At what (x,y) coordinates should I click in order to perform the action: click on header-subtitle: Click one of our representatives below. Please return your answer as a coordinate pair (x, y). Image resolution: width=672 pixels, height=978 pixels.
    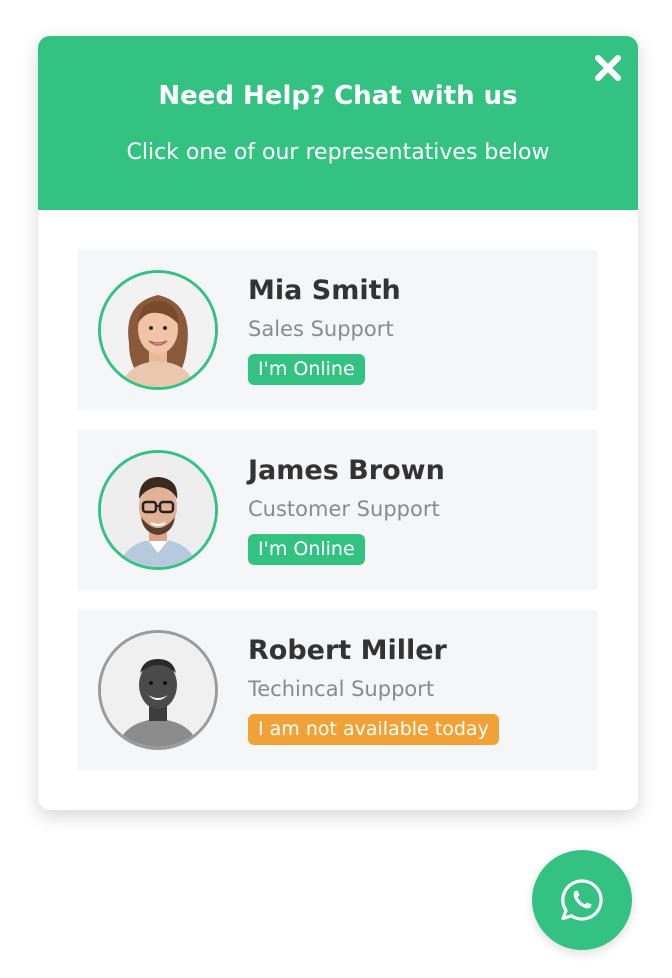
    Looking at the image, I should click on (338, 152).